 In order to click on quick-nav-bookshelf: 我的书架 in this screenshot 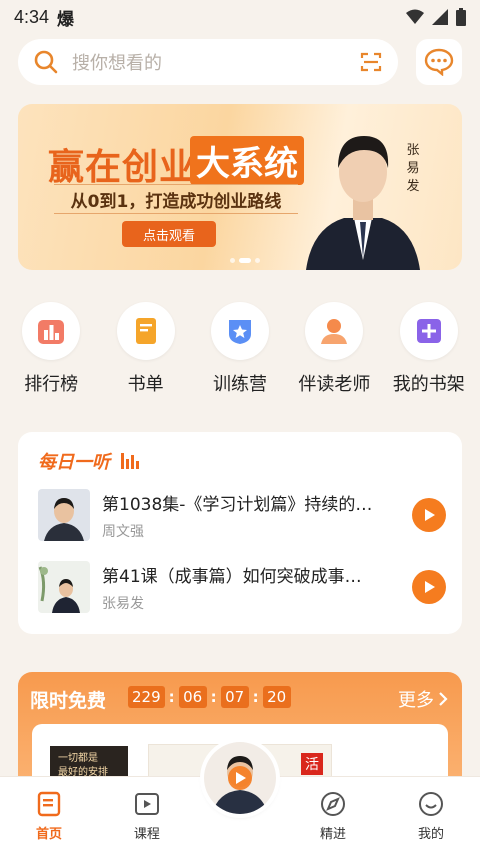, I will do `click(429, 350)`.